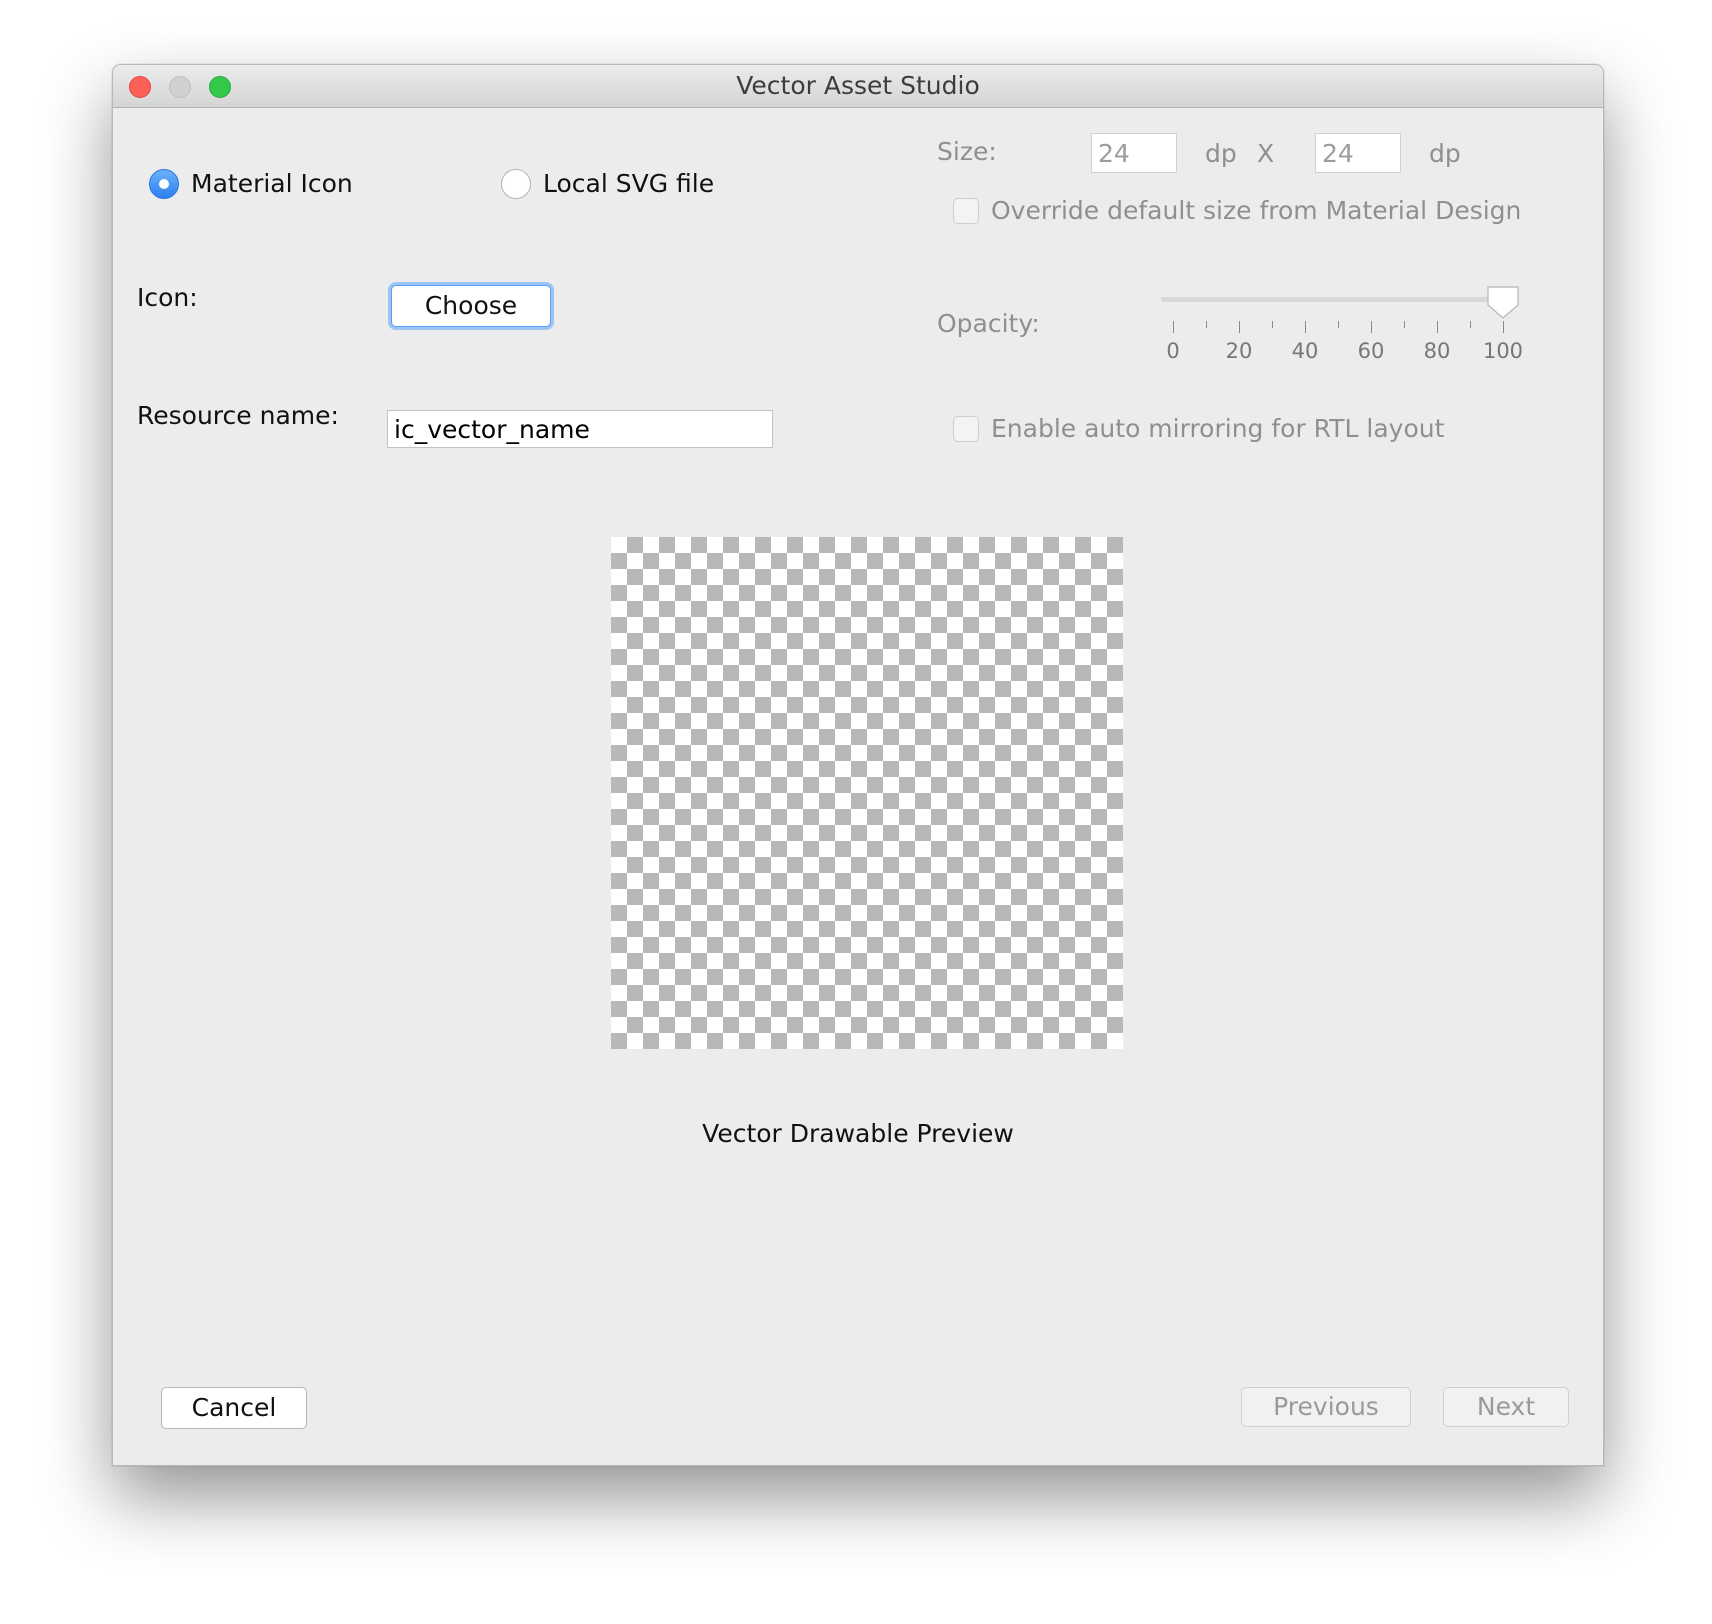 The image size is (1712, 1624). Describe the element at coordinates (516, 184) in the screenshot. I see `local-svg-file-radio` at that location.